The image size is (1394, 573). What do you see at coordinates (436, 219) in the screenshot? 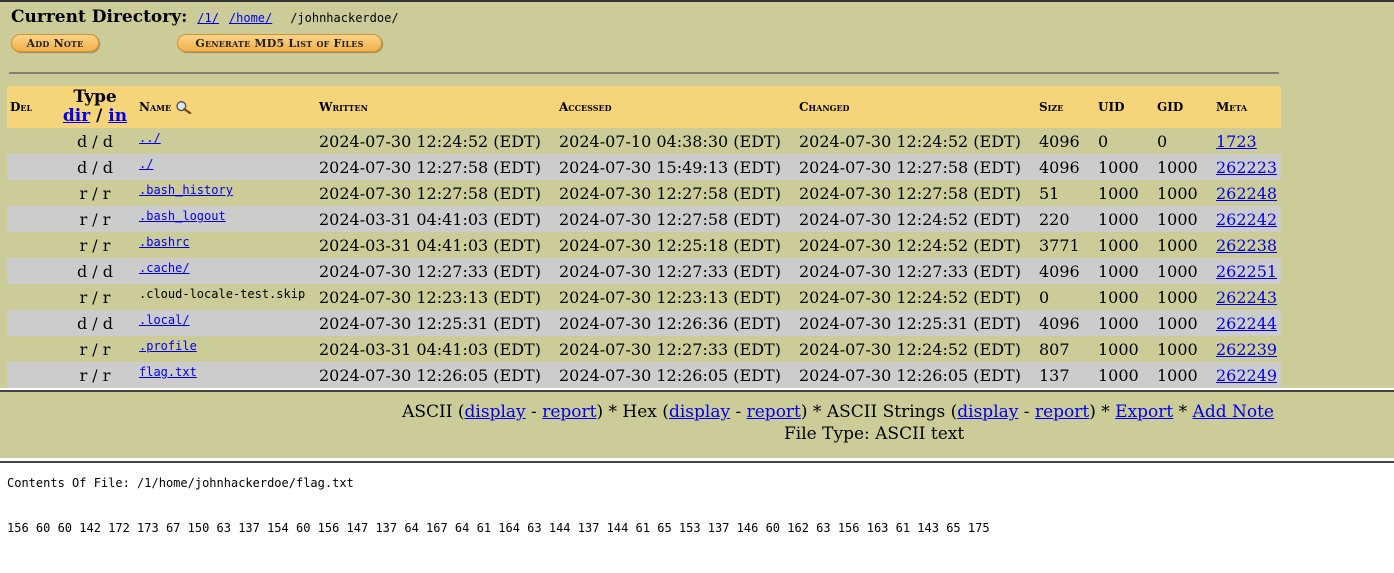
I see `cell-written: 2024-03-31 04:41:03 (EDT)` at bounding box center [436, 219].